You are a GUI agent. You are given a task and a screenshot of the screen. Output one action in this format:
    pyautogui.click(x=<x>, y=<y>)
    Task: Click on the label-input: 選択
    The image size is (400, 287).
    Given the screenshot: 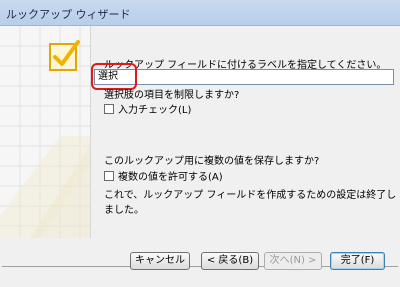 What is the action you would take?
    pyautogui.click(x=244, y=77)
    